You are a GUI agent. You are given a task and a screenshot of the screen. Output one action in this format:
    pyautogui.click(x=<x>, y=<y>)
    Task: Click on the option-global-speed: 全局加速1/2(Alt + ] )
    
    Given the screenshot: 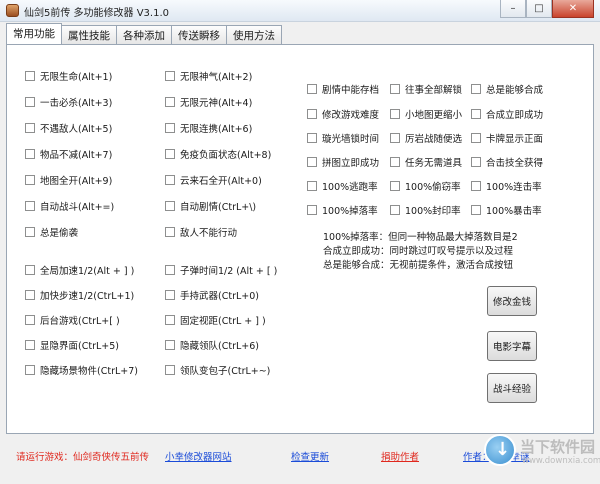 What is the action you would take?
    pyautogui.click(x=79, y=270)
    